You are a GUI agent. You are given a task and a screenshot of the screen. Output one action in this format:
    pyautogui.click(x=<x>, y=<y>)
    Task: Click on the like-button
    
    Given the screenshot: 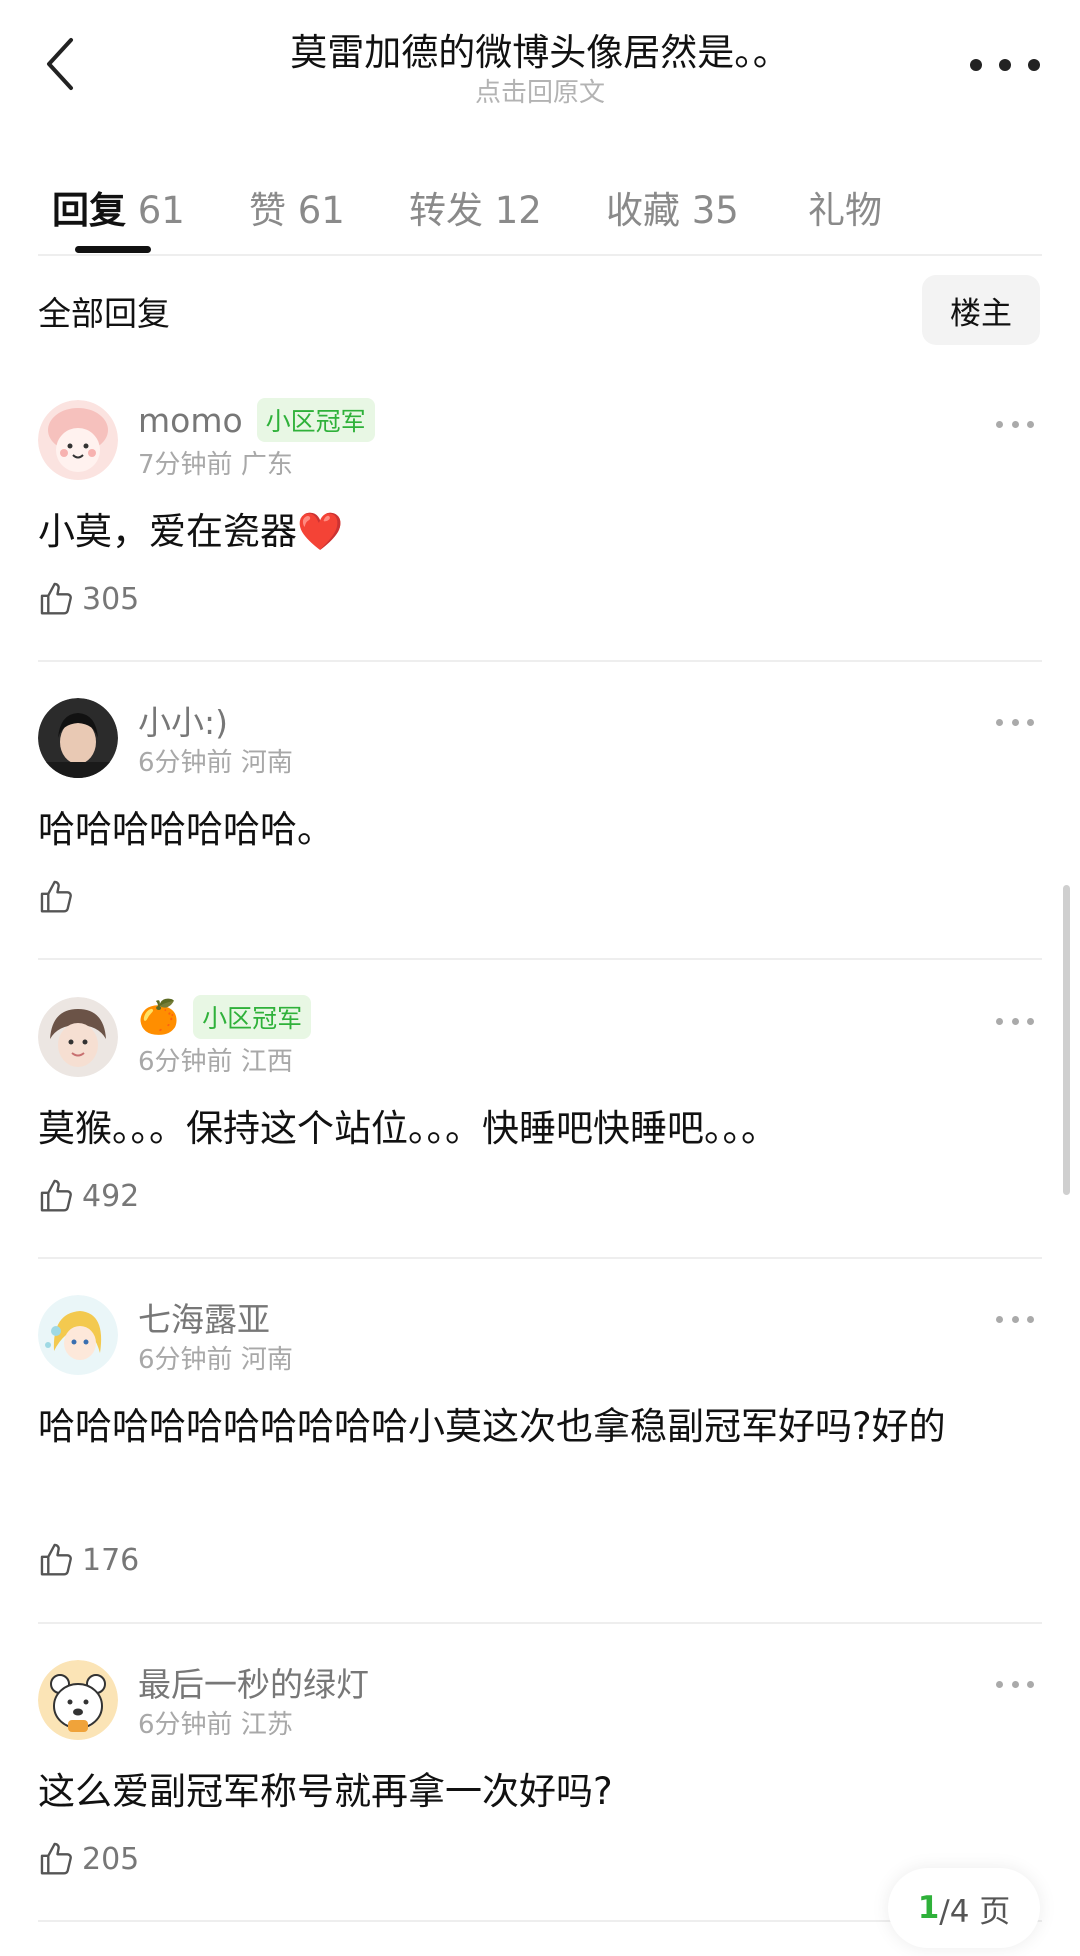 What is the action you would take?
    pyautogui.click(x=60, y=897)
    